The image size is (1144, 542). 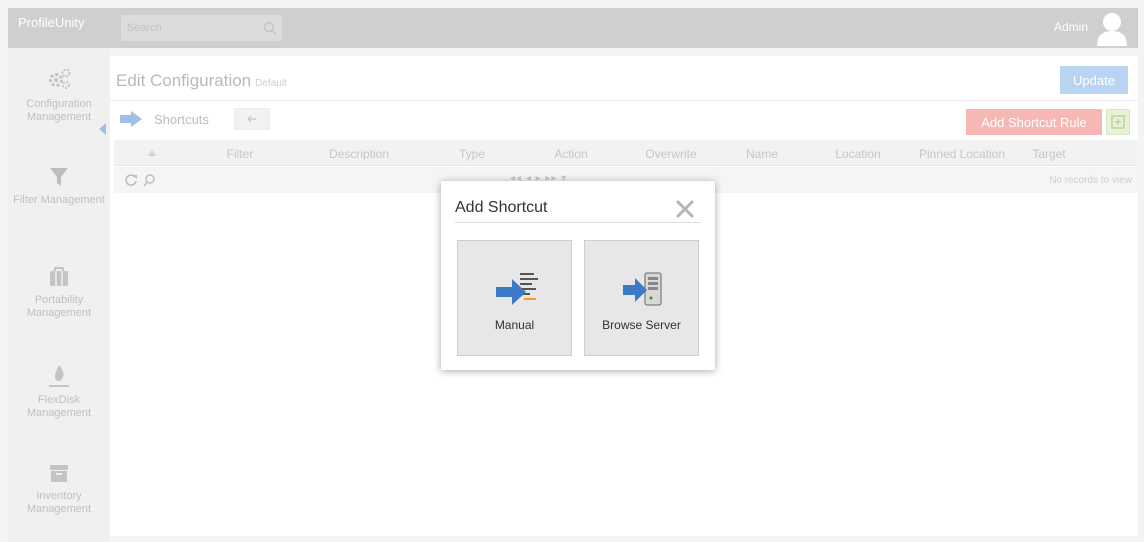 What do you see at coordinates (59, 306) in the screenshot?
I see `sidebar-item-label: Portability Management` at bounding box center [59, 306].